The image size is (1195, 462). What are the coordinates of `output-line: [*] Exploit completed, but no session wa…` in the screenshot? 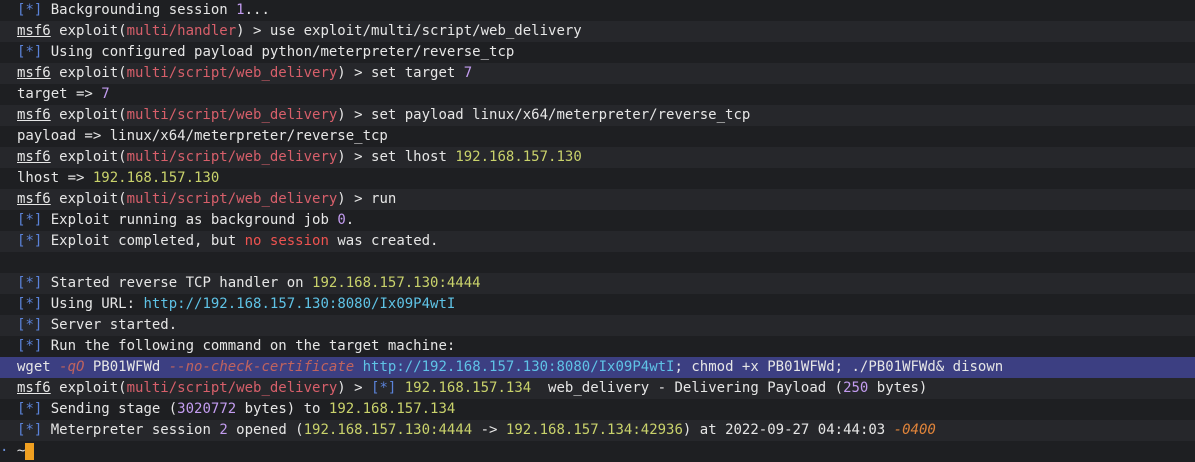 It's located at (597, 241).